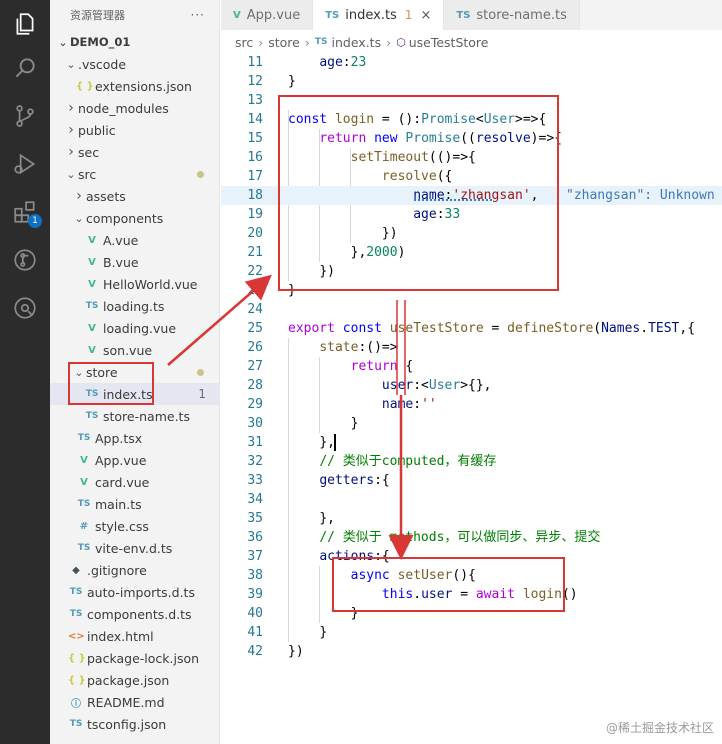 The width and height of the screenshot is (722, 744). I want to click on tree-file: V App.vue, so click(135, 460).